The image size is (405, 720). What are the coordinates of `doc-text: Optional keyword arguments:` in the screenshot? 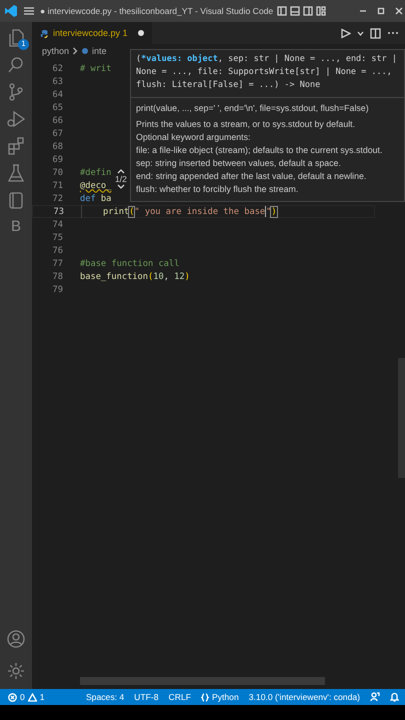 It's located at (194, 137).